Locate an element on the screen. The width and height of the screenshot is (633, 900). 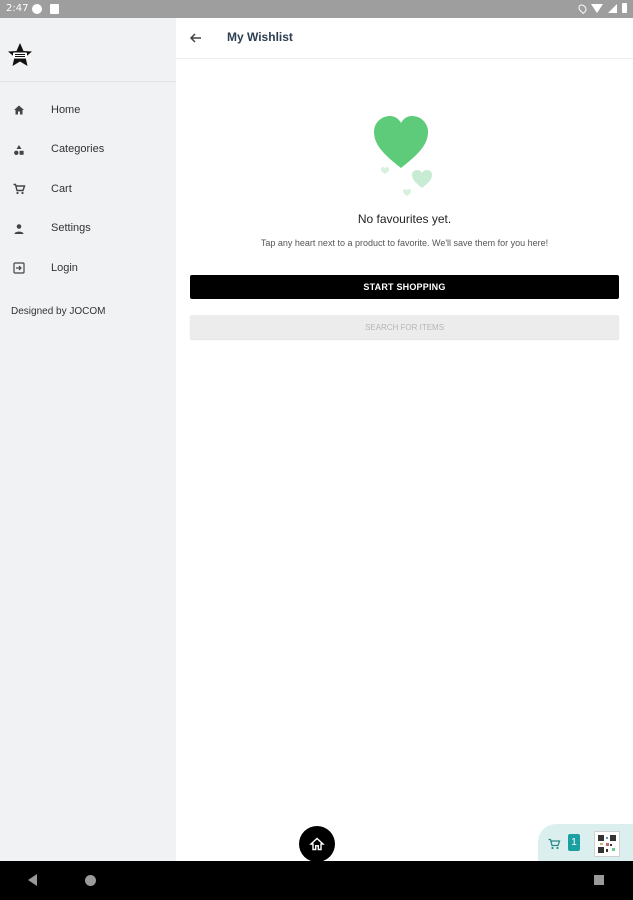
qr-code-button is located at coordinates (607, 844).